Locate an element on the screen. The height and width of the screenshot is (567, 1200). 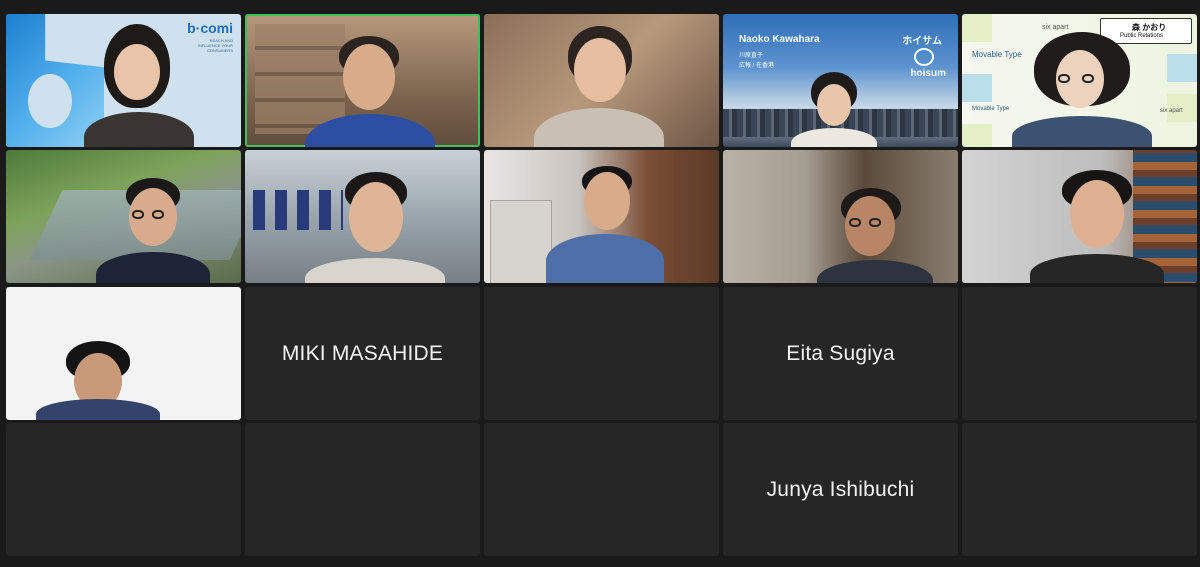
participant-name: Eita Sugiya is located at coordinates (840, 353).